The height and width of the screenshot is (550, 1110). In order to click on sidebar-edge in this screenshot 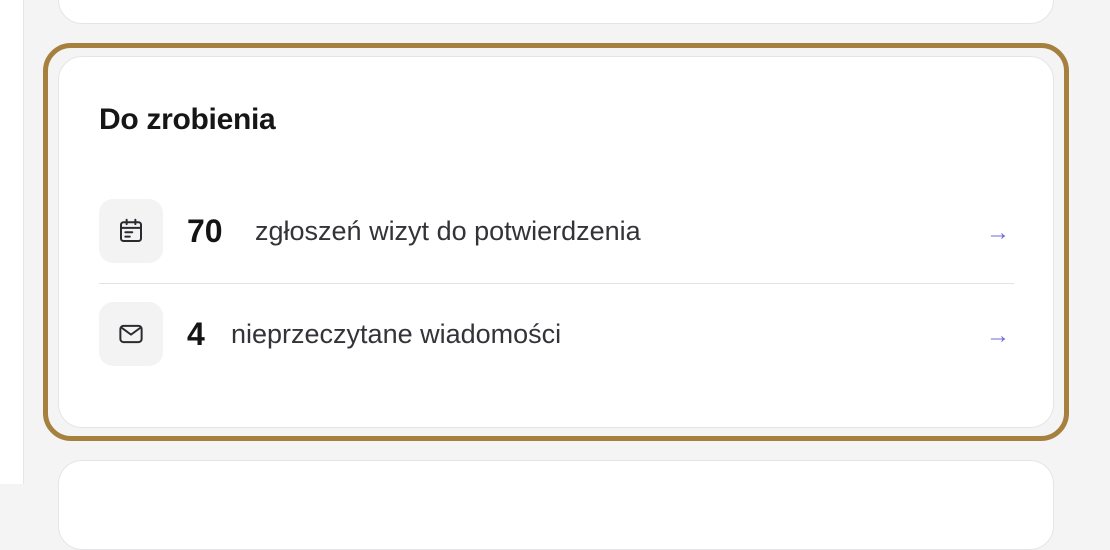, I will do `click(12, 242)`.